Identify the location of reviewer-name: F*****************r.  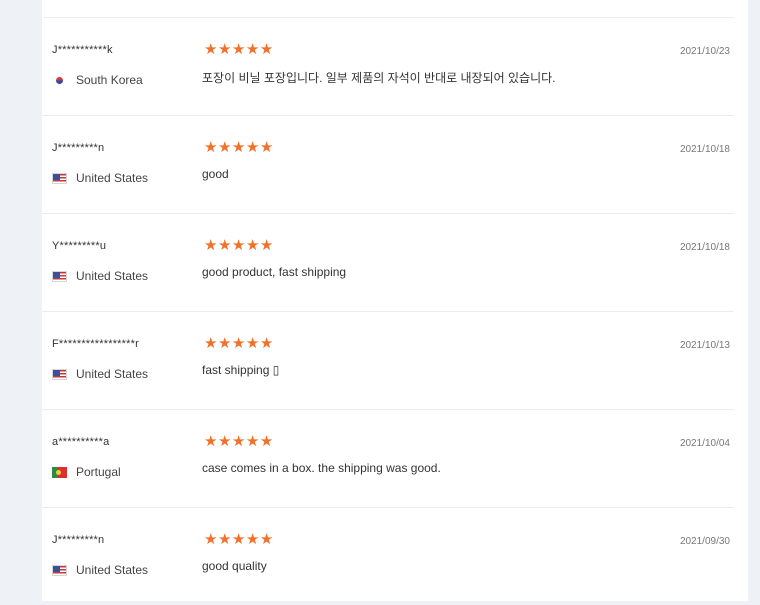
(95, 344).